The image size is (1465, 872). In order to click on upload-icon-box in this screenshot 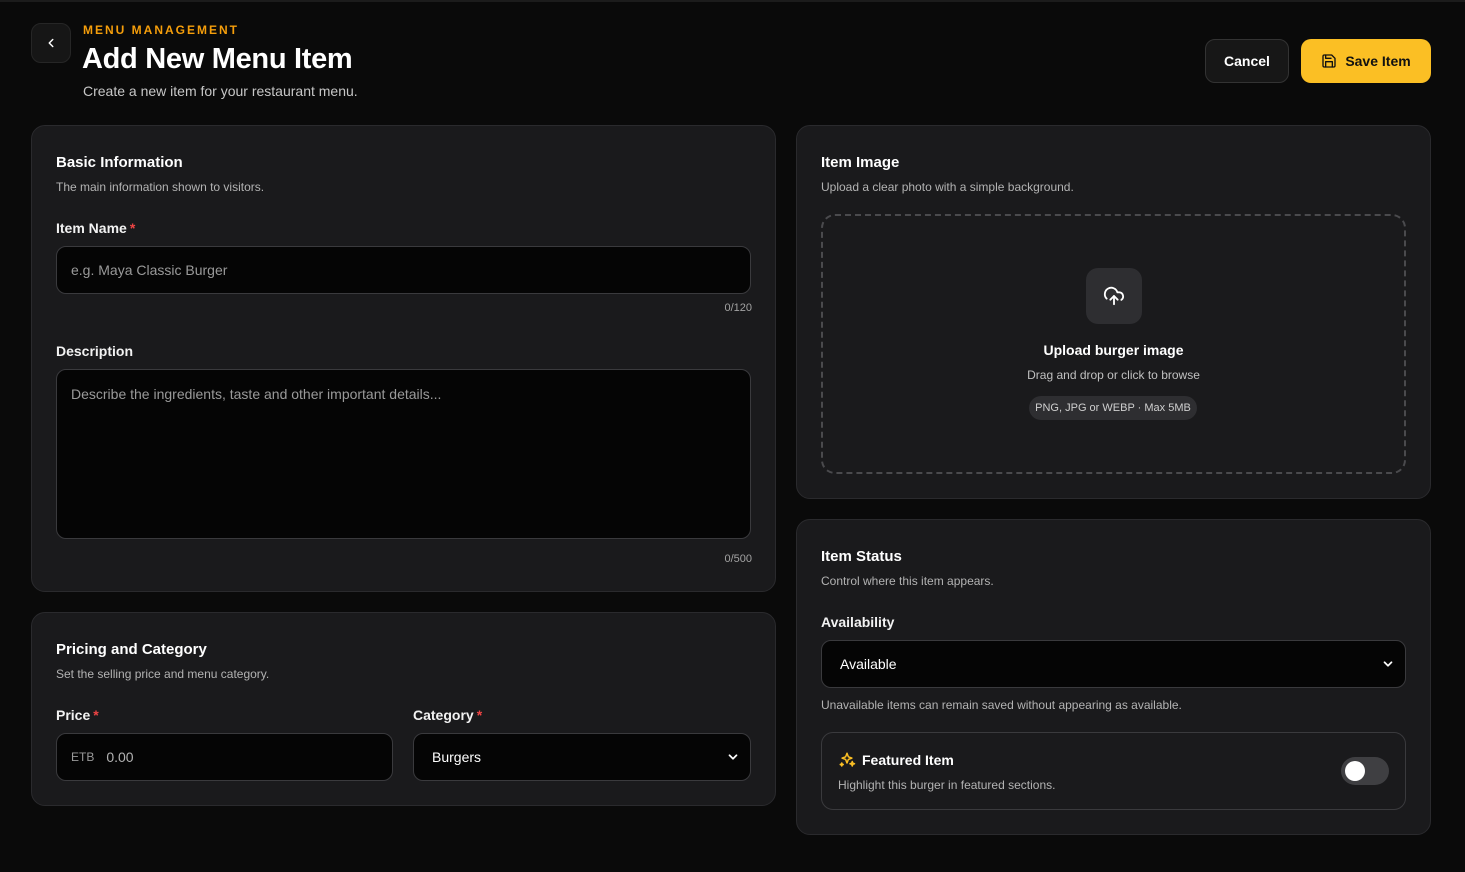, I will do `click(1114, 296)`.